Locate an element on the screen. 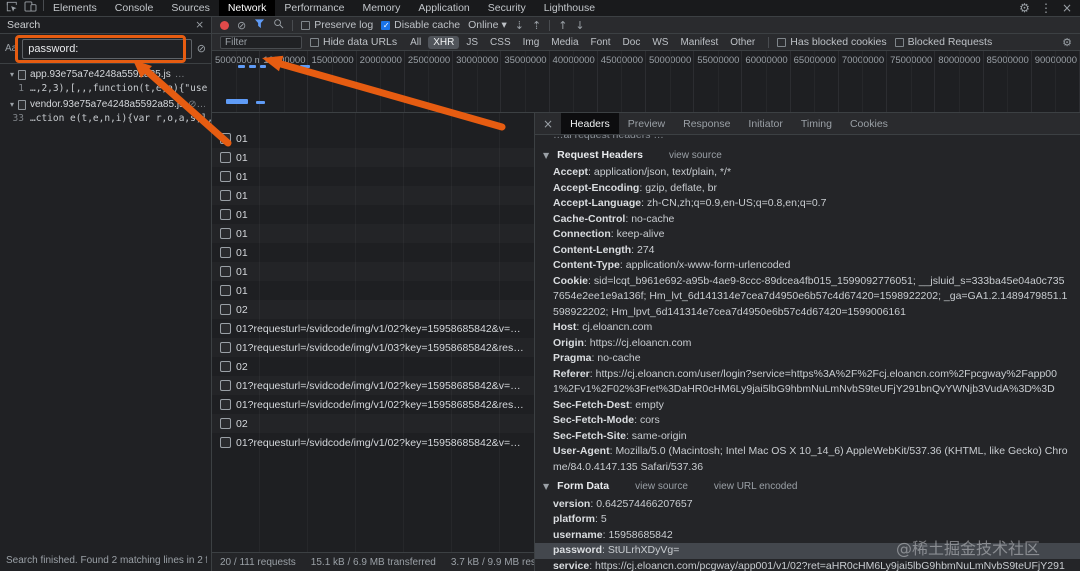 Image resolution: width=1080 pixels, height=571 pixels. request-header-row: Sec-Fetch-Mode: cors is located at coordinates (606, 420).